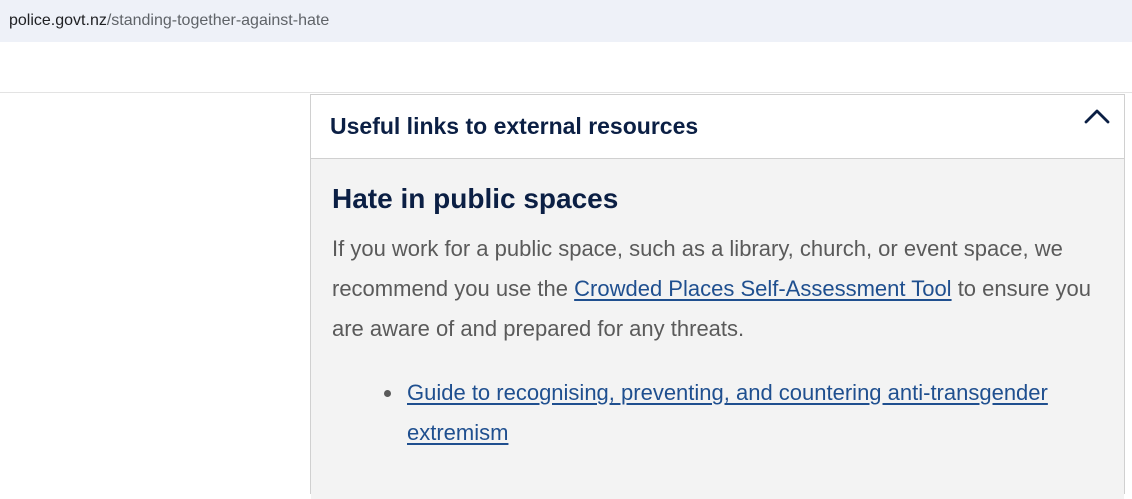 The height and width of the screenshot is (499, 1132). I want to click on section-heading: Hate in public spaces, so click(475, 198).